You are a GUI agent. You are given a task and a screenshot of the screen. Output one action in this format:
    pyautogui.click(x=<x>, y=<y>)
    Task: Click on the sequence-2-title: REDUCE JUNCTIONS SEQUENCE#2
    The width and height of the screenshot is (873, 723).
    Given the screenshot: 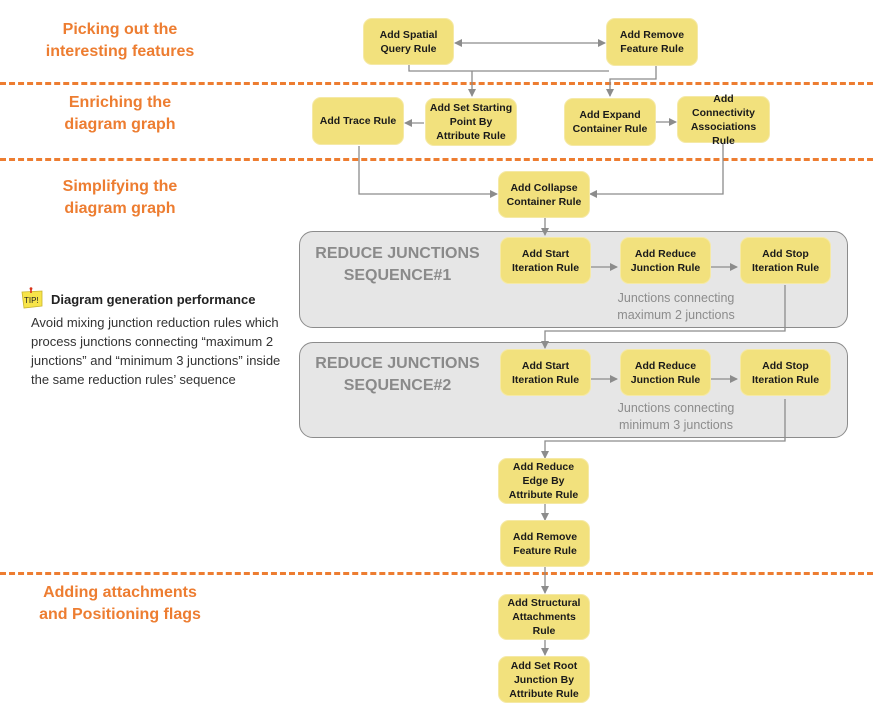 What is the action you would take?
    pyautogui.click(x=397, y=375)
    